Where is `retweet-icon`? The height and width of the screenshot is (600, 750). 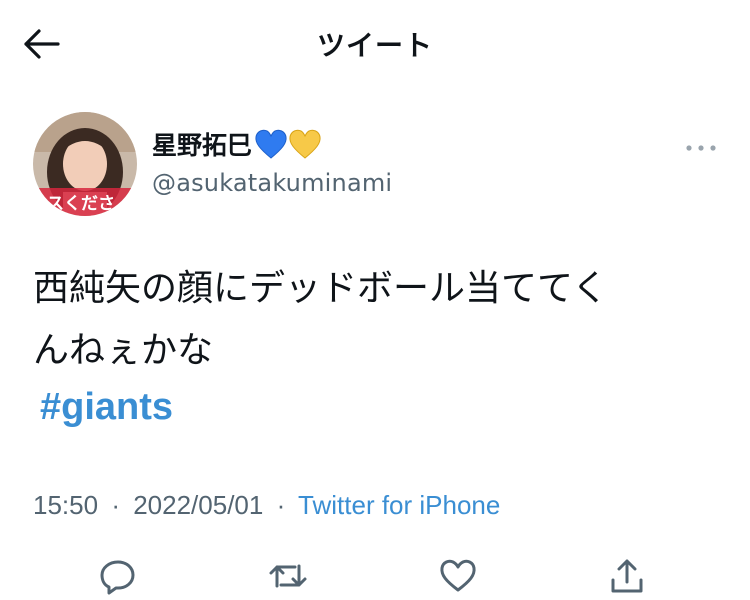
retweet-icon is located at coordinates (288, 576).